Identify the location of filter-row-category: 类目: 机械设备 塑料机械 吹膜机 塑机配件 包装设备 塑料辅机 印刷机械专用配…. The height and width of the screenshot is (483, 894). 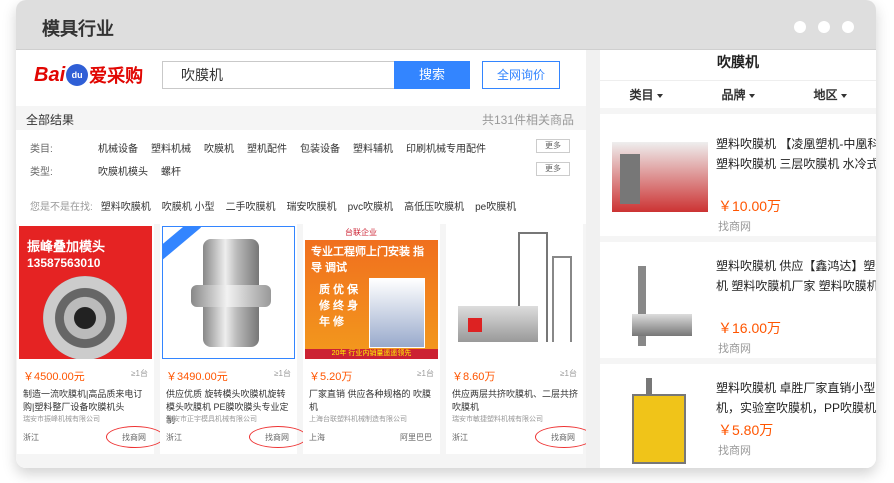
(264, 147).